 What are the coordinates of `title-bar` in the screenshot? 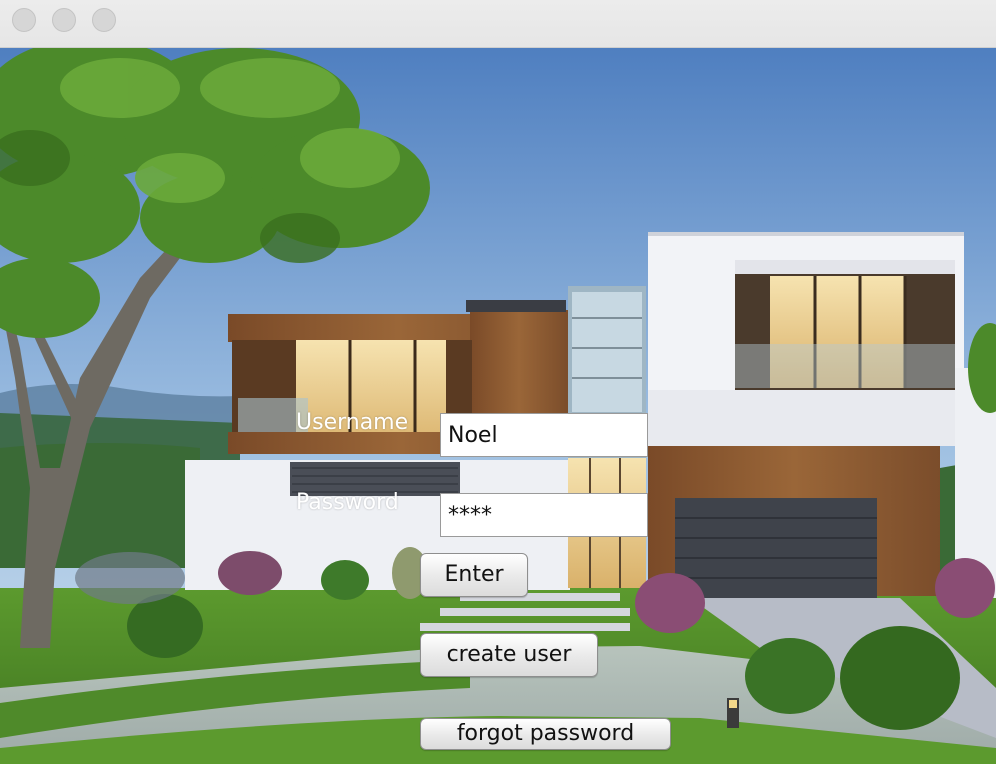 It's located at (498, 24).